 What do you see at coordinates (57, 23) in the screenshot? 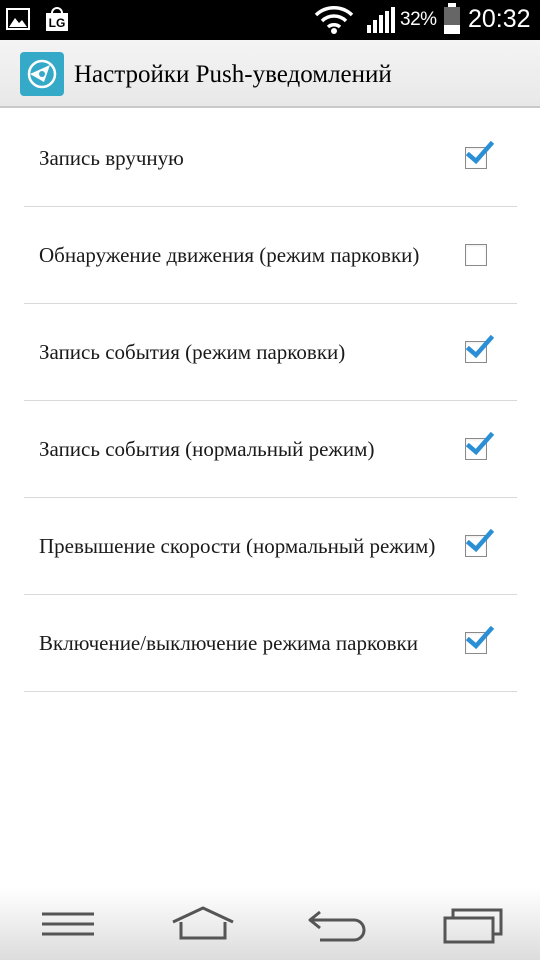
I see `svg-text: LG` at bounding box center [57, 23].